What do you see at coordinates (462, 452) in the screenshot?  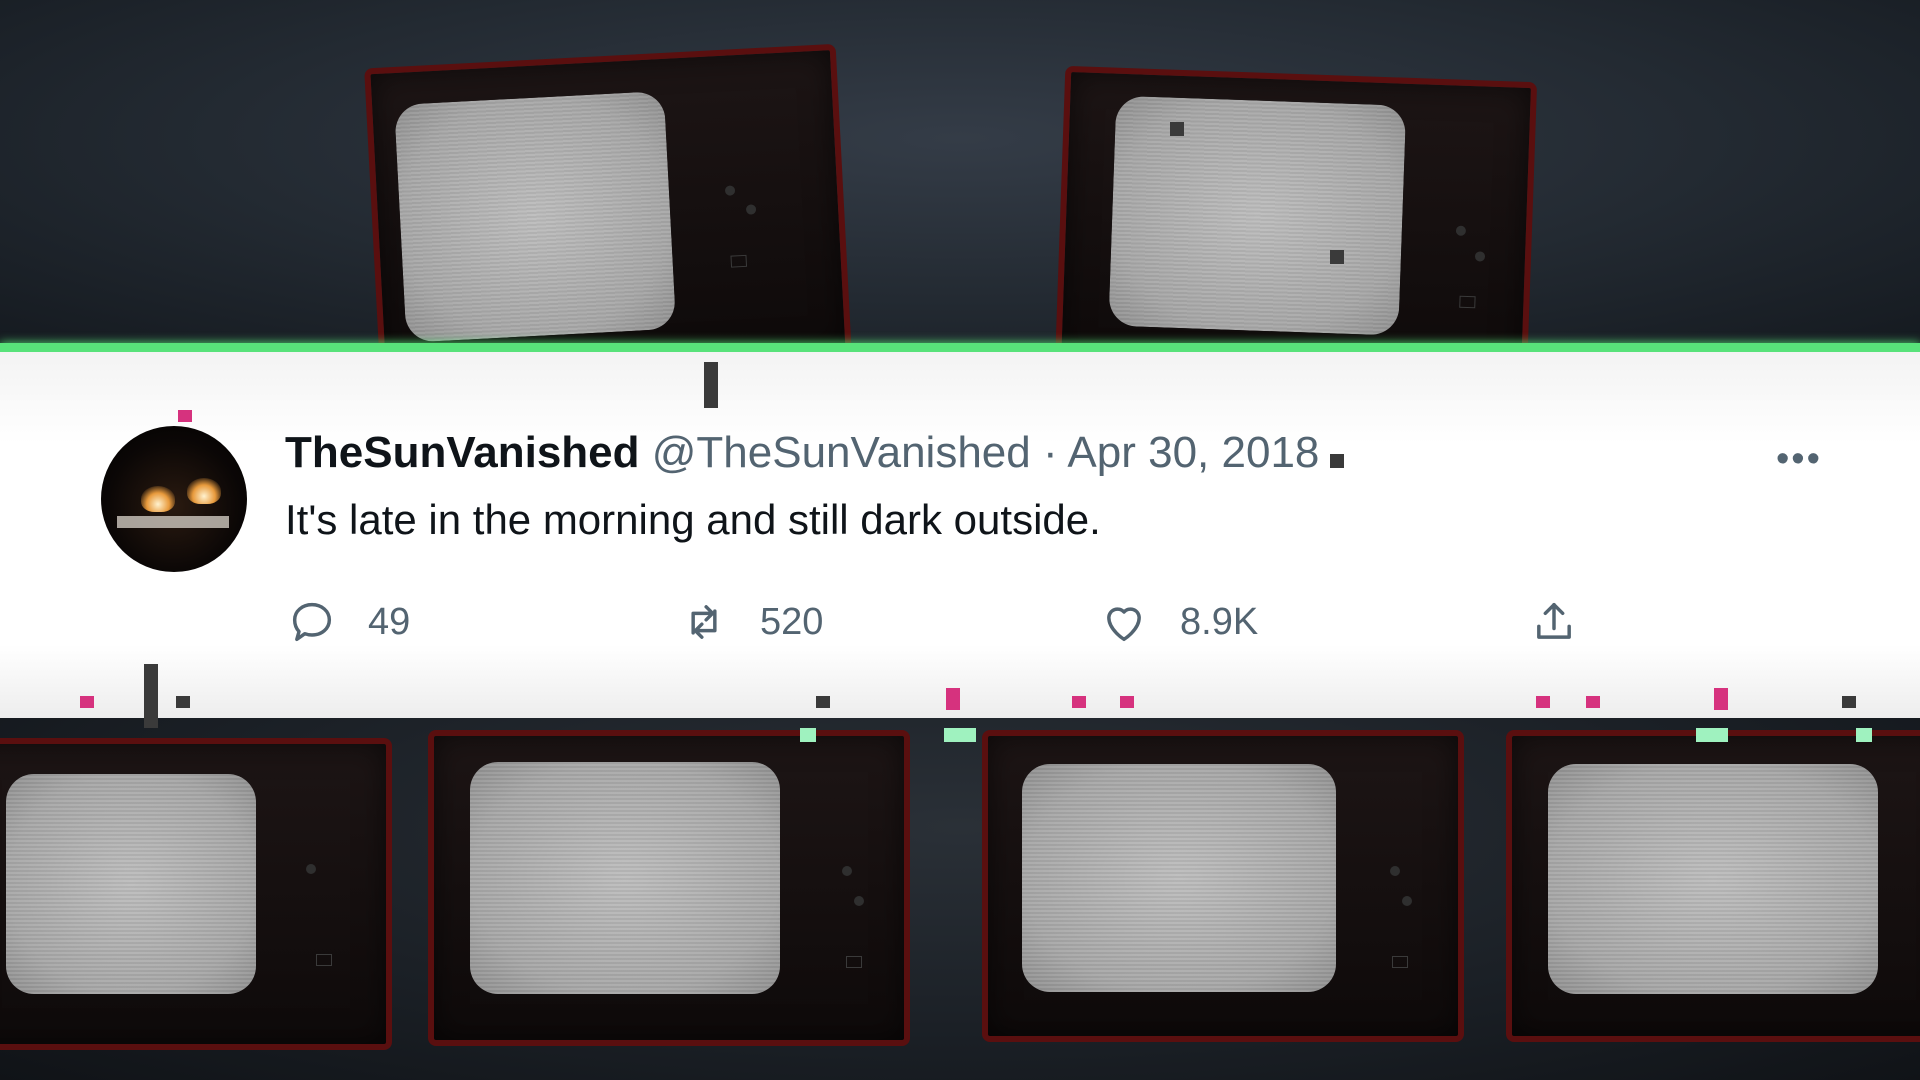 I see `display-name: TheSunVanished` at bounding box center [462, 452].